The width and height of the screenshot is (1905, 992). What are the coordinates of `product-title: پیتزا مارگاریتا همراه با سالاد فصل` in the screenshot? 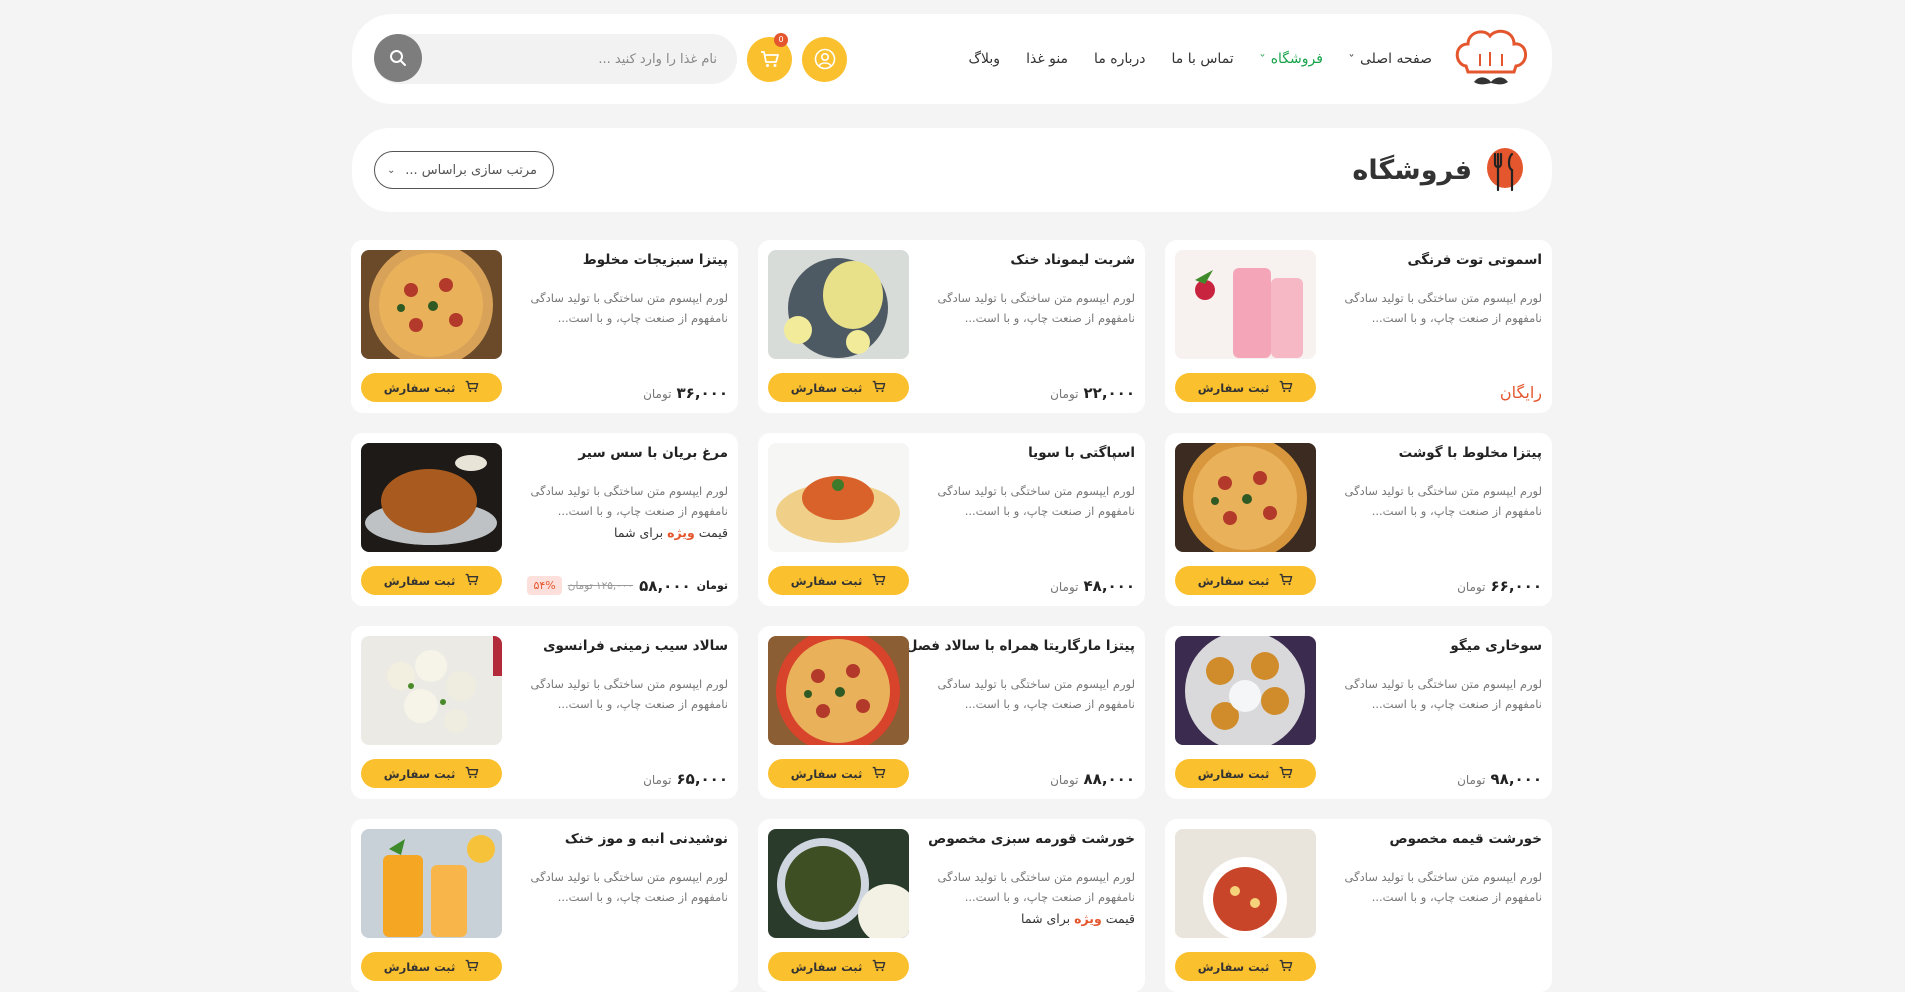 It's located at (1020, 646).